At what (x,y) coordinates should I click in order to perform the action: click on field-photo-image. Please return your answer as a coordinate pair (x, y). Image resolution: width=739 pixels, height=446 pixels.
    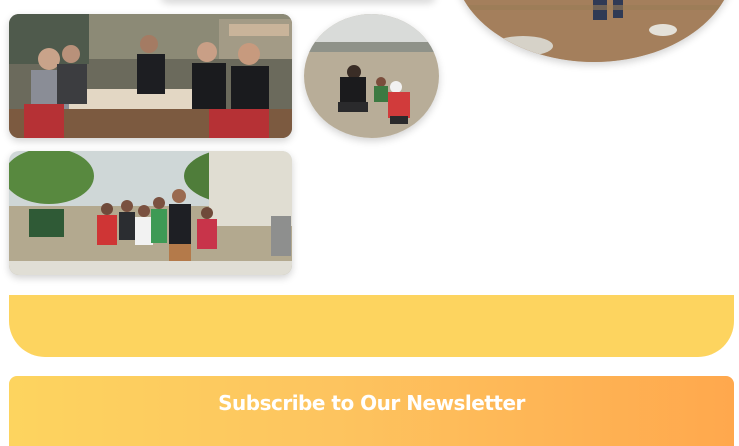
    Looking at the image, I should click on (594, 31).